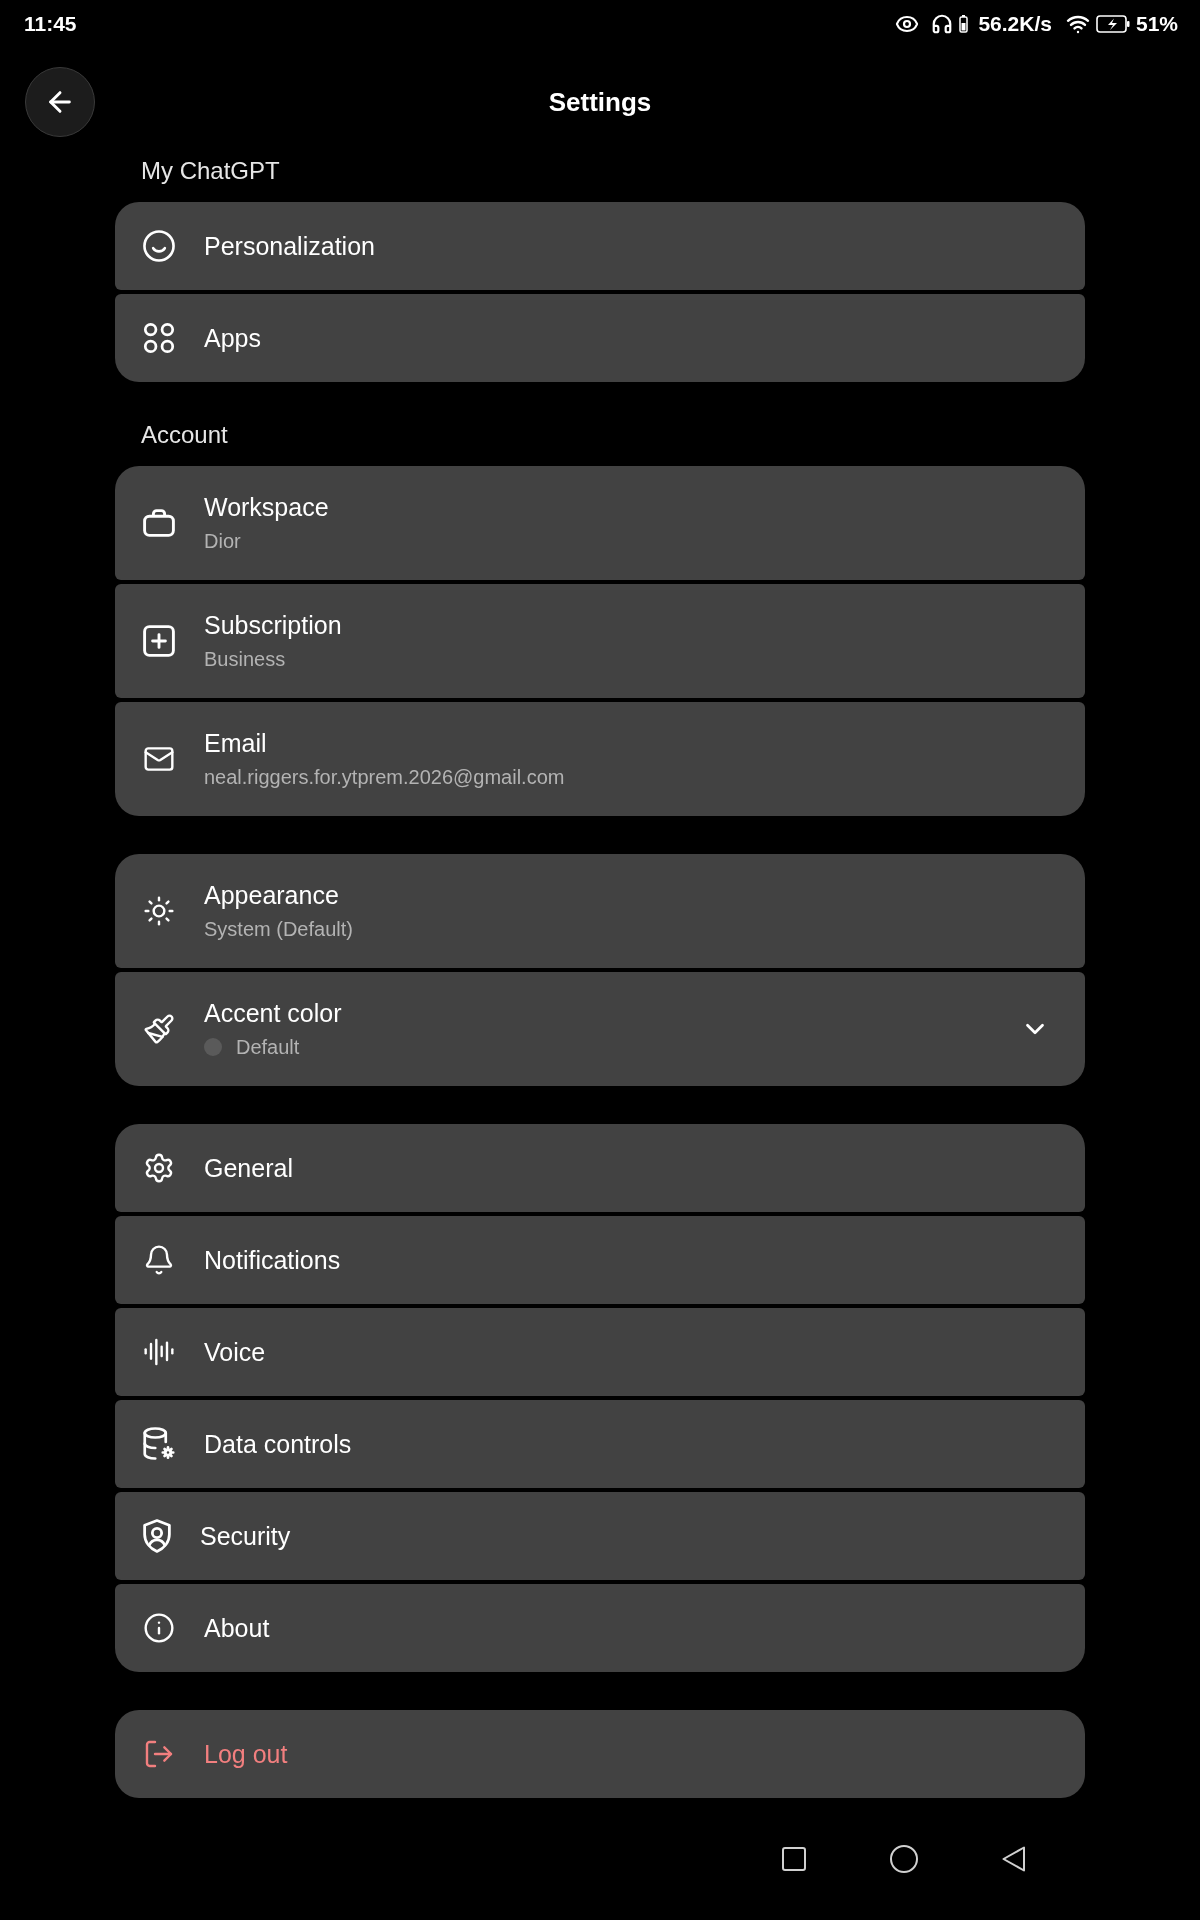 The width and height of the screenshot is (1200, 1920). What do you see at coordinates (600, 1259) in the screenshot?
I see `settings-item: Notifications` at bounding box center [600, 1259].